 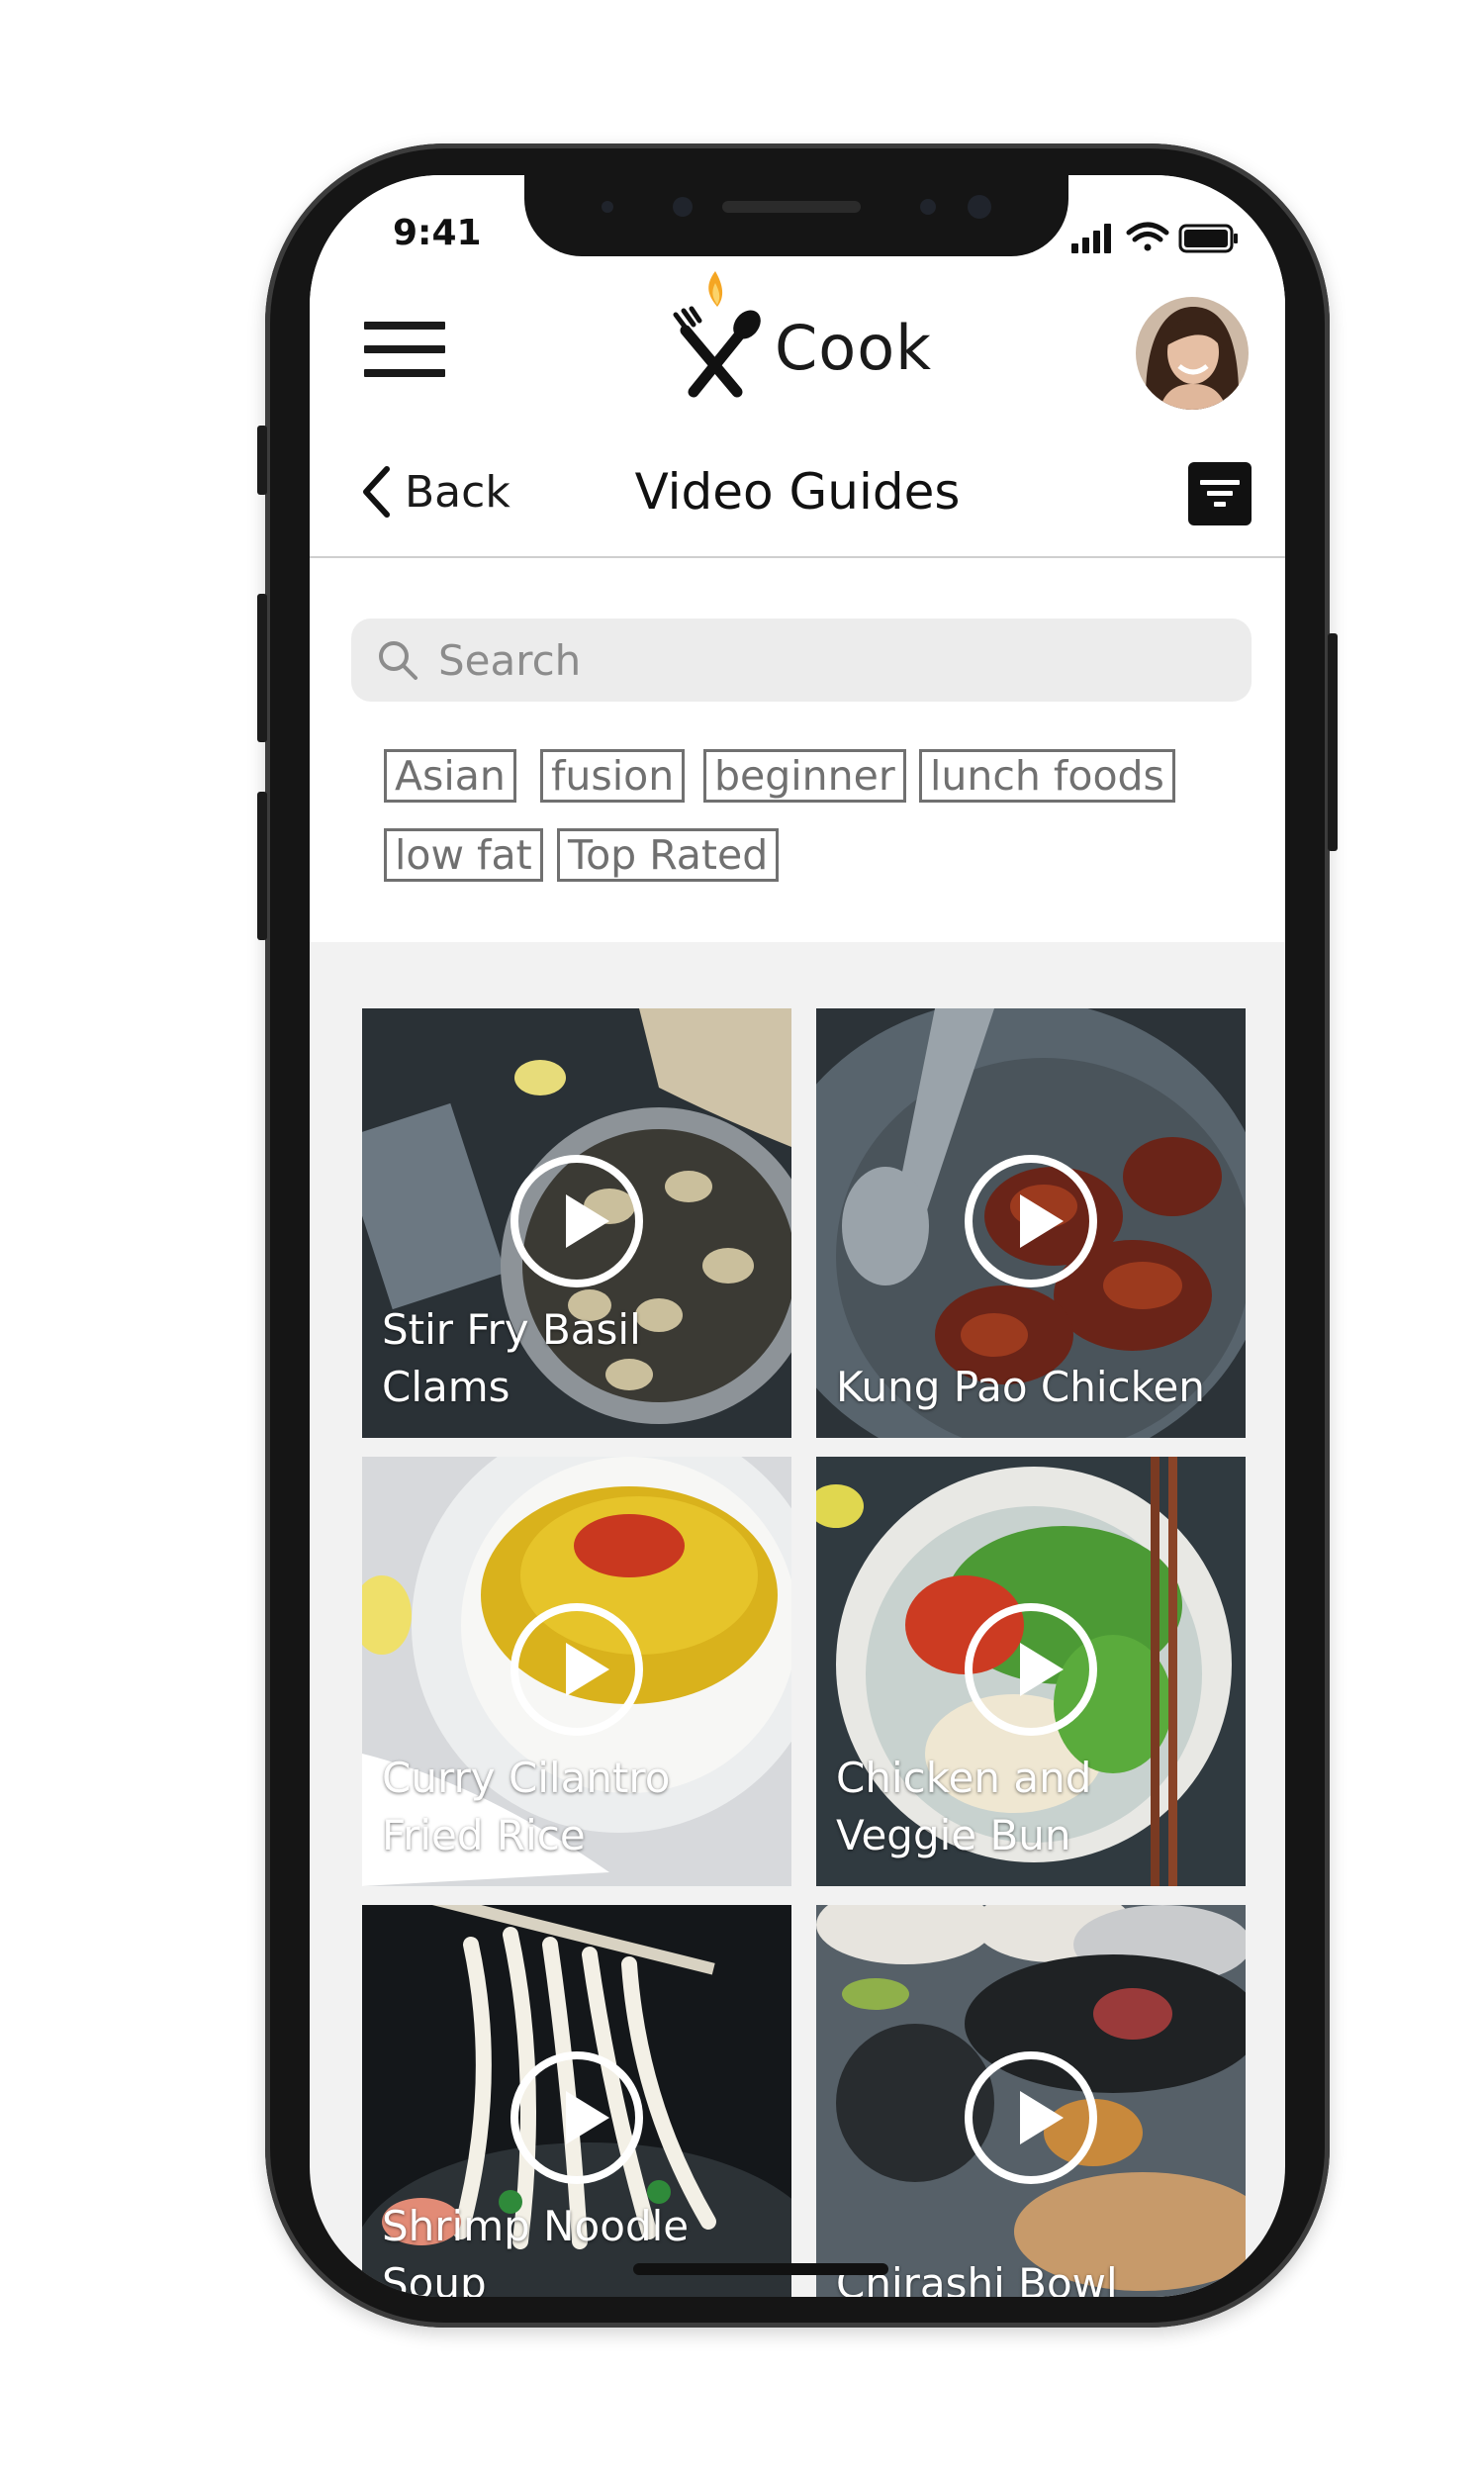 I want to click on phone-notch, so click(x=796, y=216).